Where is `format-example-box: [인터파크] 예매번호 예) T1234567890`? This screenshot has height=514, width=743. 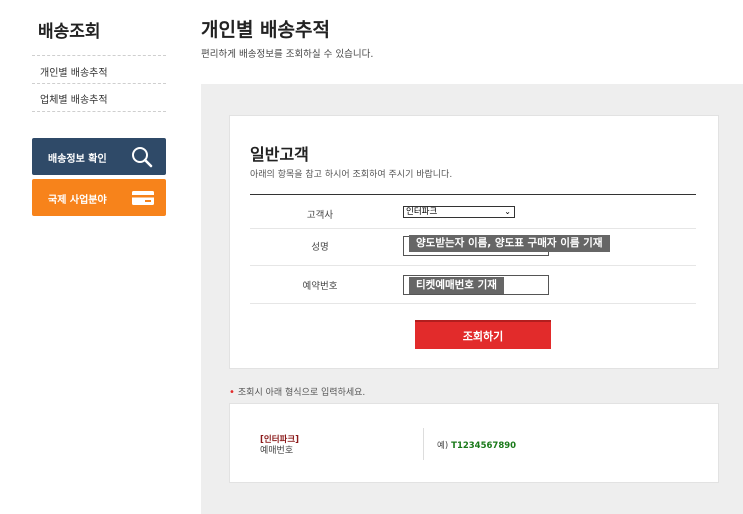
format-example-box: [인터파크] 예매번호 예) T1234567890 is located at coordinates (474, 443).